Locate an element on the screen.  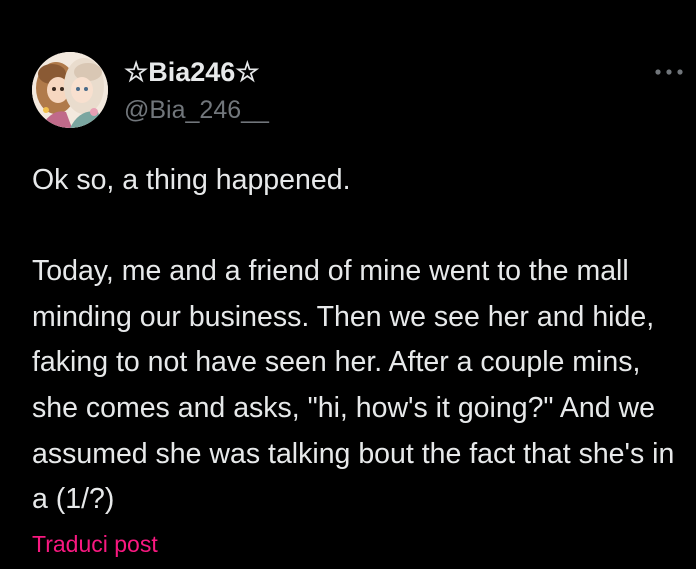
avatar is located at coordinates (70, 90).